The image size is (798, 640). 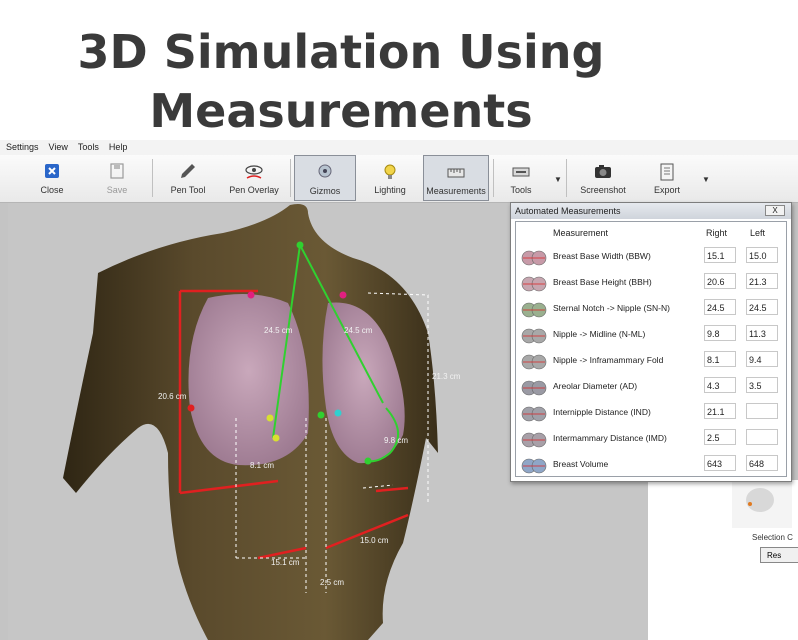 I want to click on save-label: Save, so click(x=117, y=190).